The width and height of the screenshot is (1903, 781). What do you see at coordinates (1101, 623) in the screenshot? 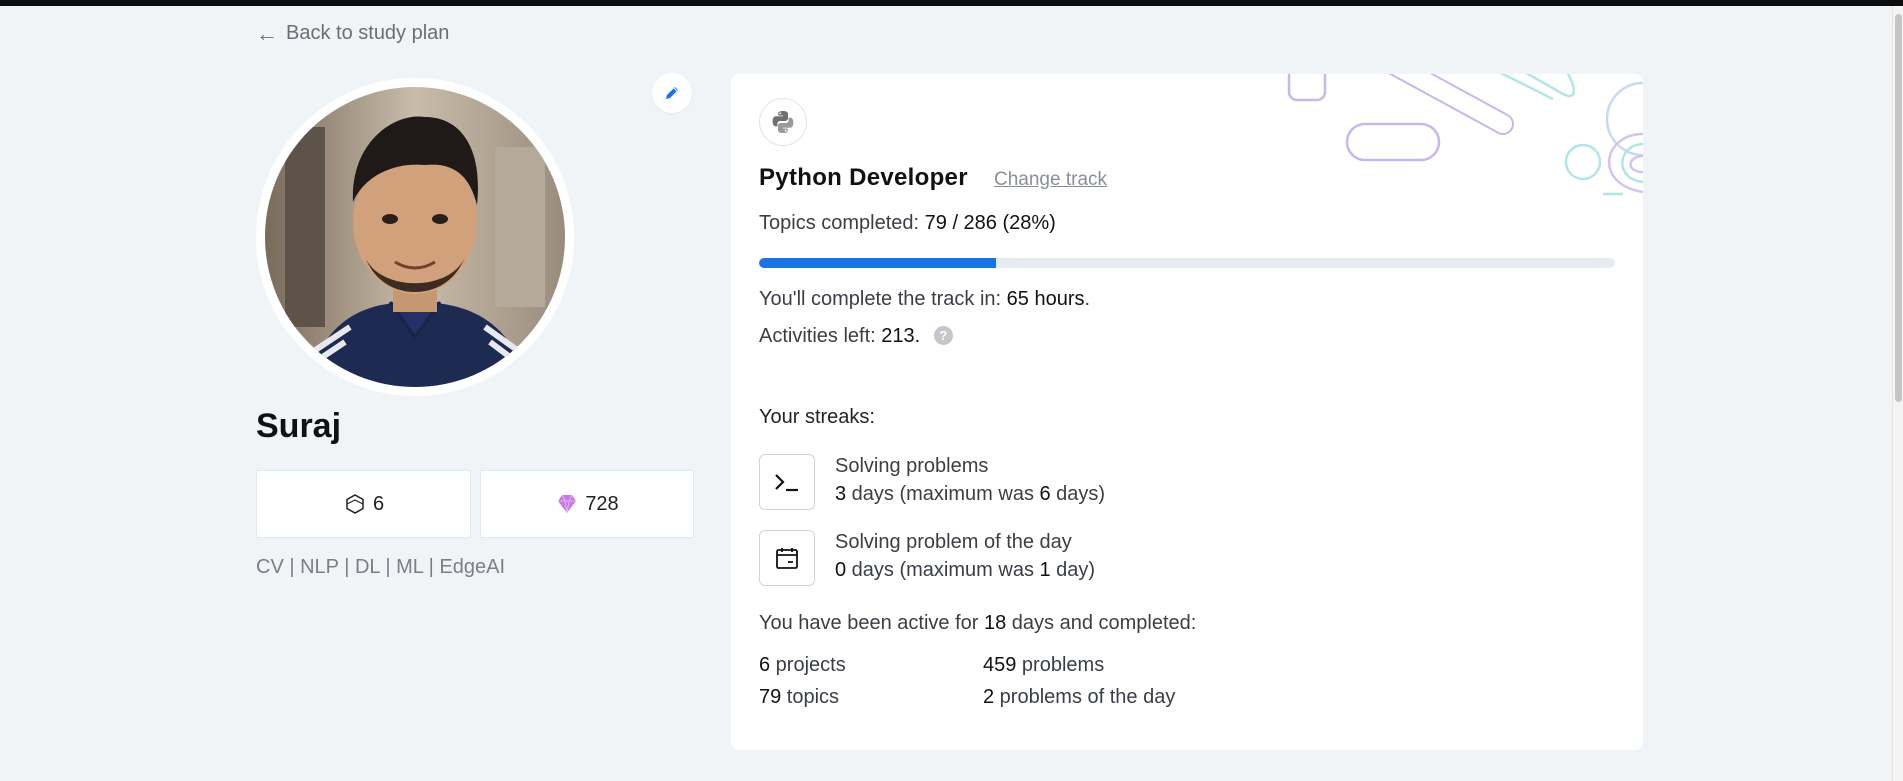
I see `activity-suffix: days and completed:` at bounding box center [1101, 623].